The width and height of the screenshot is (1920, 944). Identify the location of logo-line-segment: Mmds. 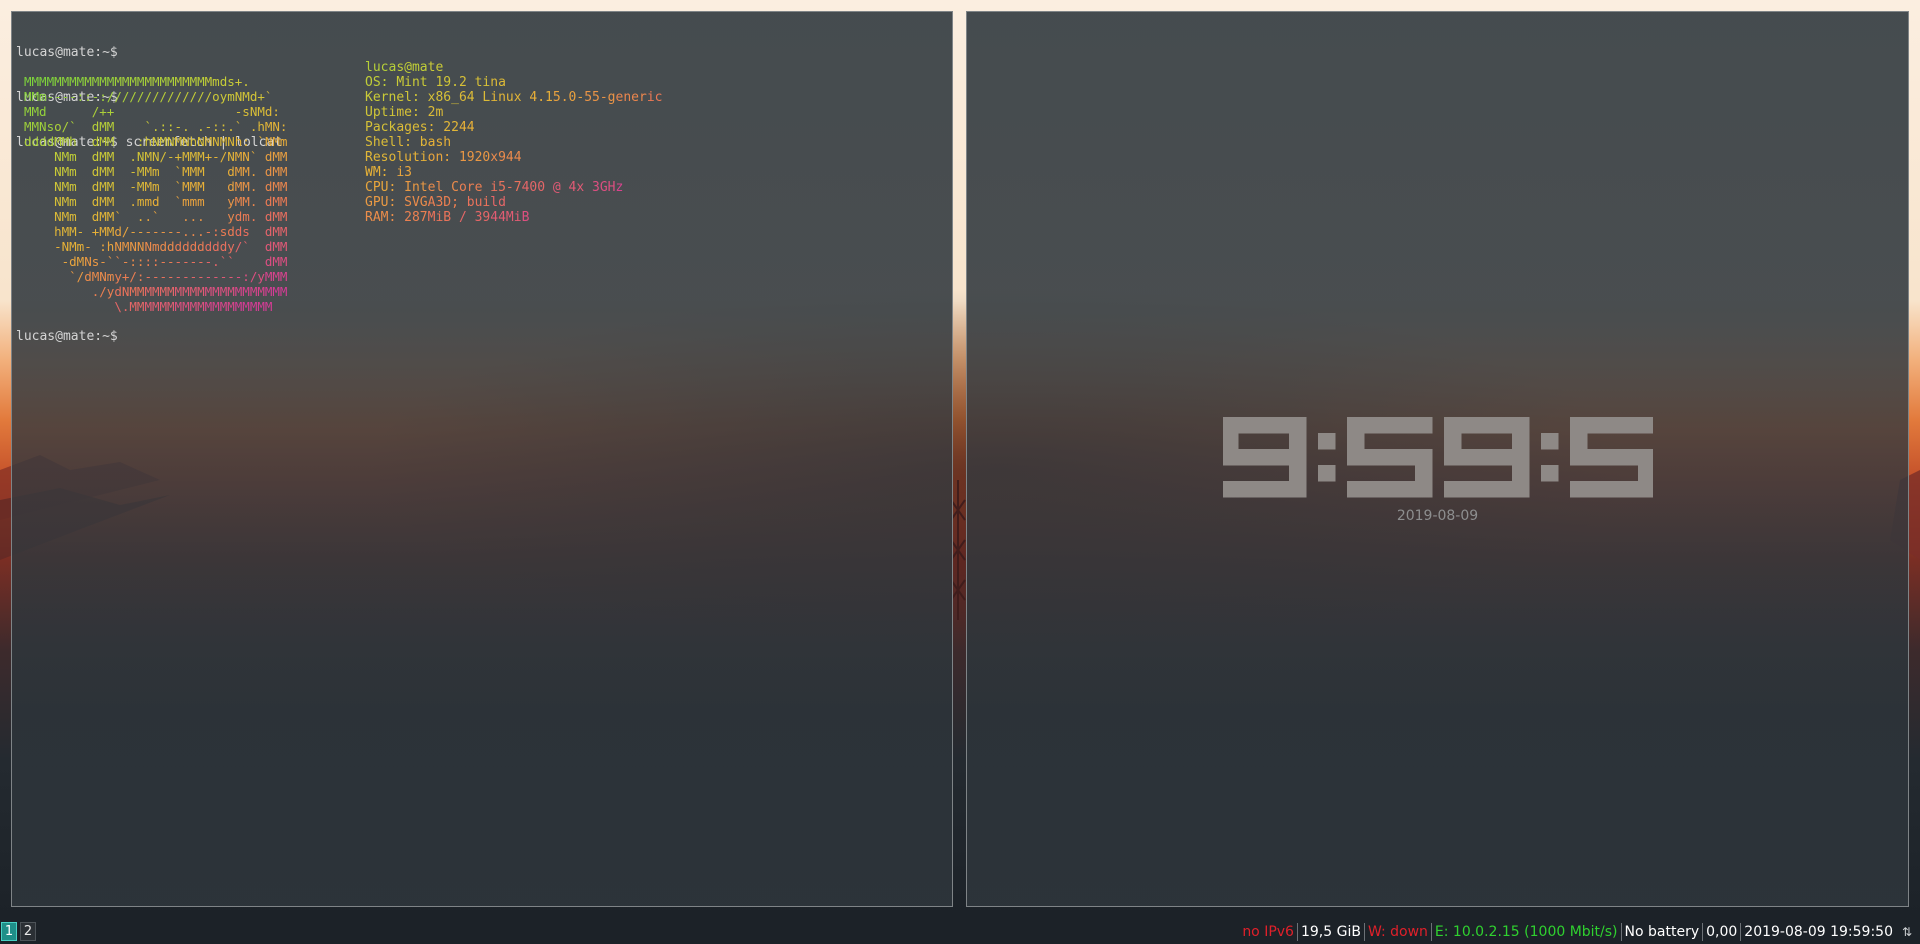
(219, 81).